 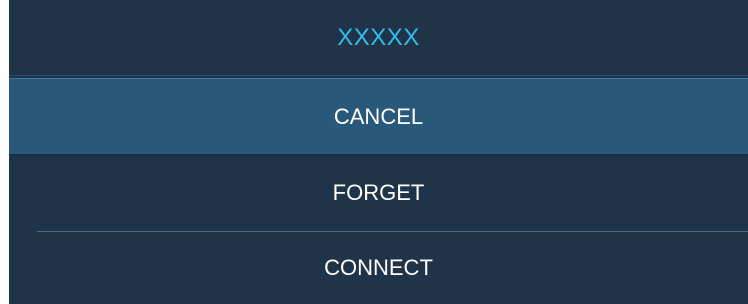 I want to click on connect-button-label: CONNECT, so click(x=378, y=267).